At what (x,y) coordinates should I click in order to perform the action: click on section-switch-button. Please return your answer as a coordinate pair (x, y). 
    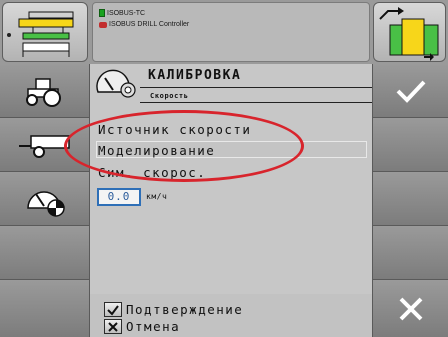
    Looking at the image, I should click on (409, 32).